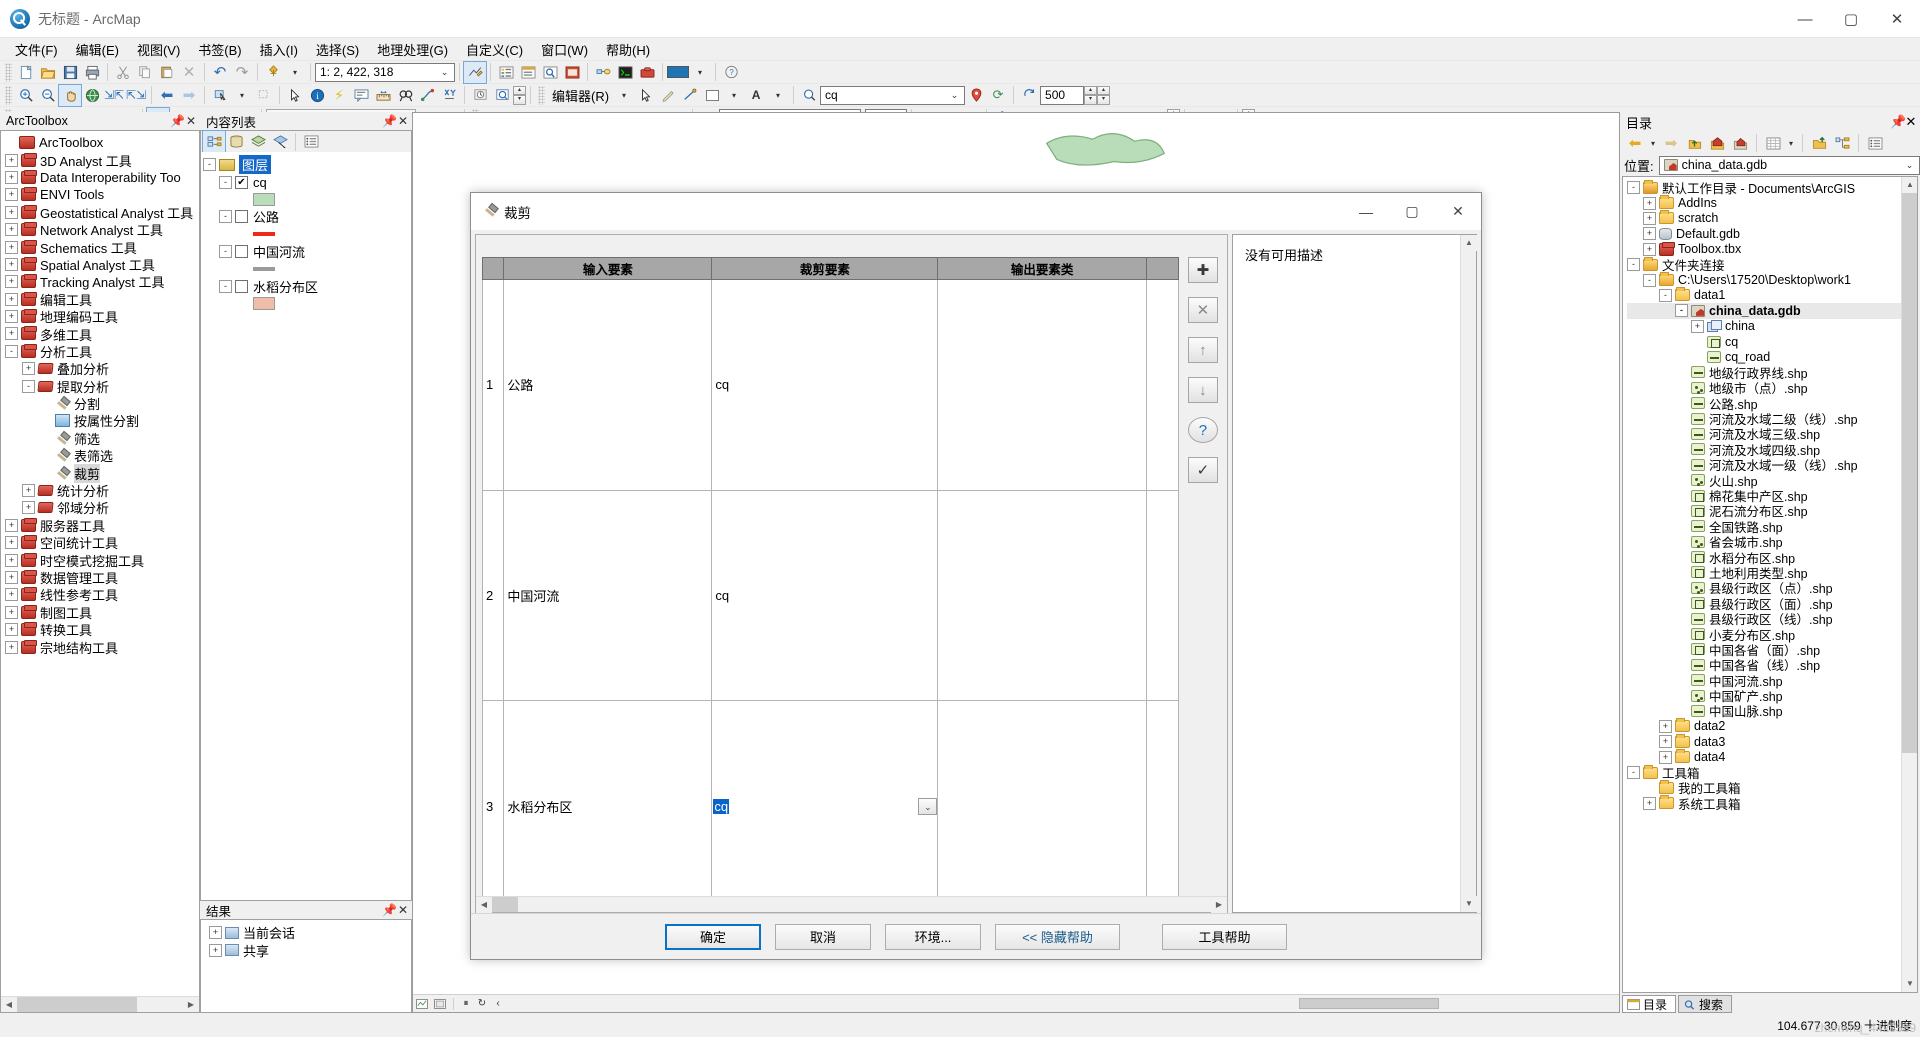 The image size is (1920, 1037). Describe the element at coordinates (361, 95) in the screenshot. I see `html-popup-icon` at that location.